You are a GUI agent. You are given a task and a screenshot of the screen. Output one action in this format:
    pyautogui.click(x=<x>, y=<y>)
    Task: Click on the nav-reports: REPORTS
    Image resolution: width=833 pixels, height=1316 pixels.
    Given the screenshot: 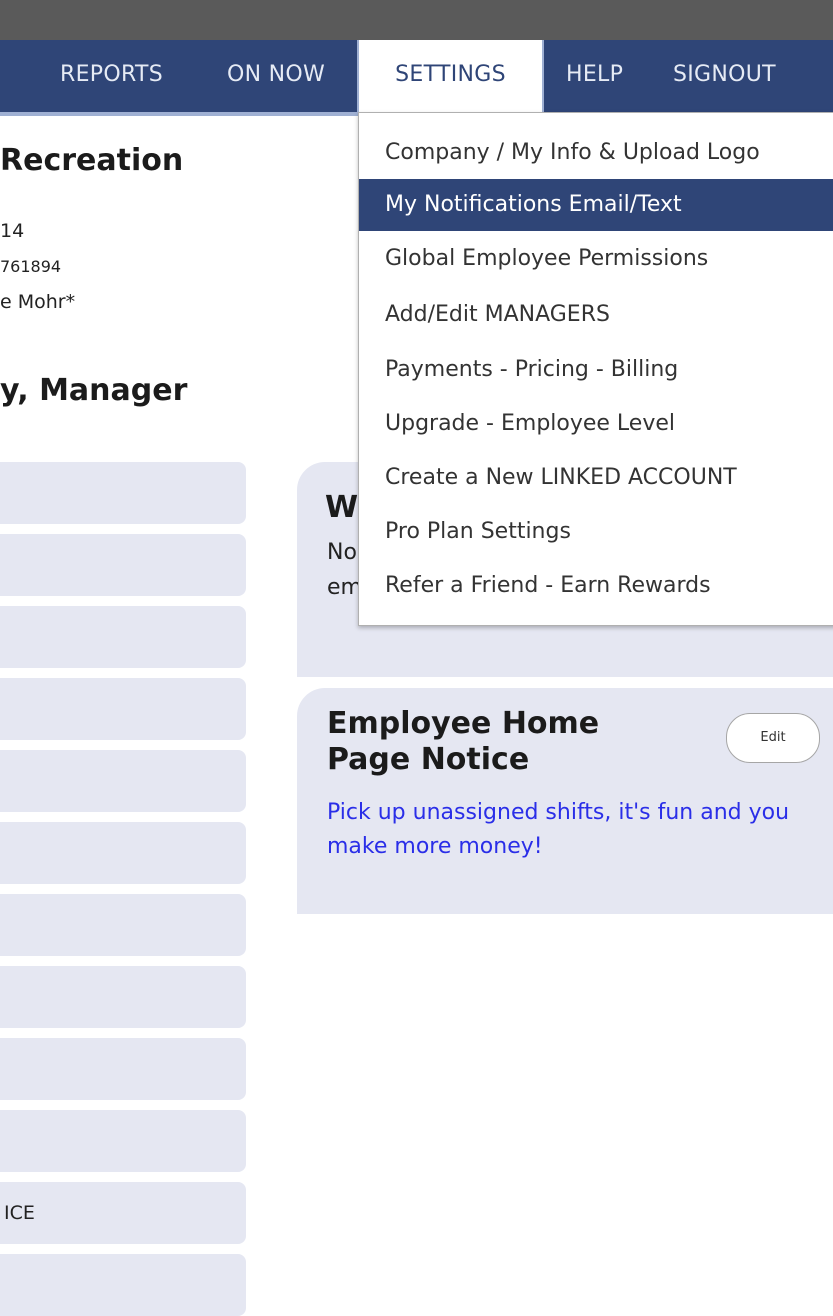 What is the action you would take?
    pyautogui.click(x=111, y=76)
    